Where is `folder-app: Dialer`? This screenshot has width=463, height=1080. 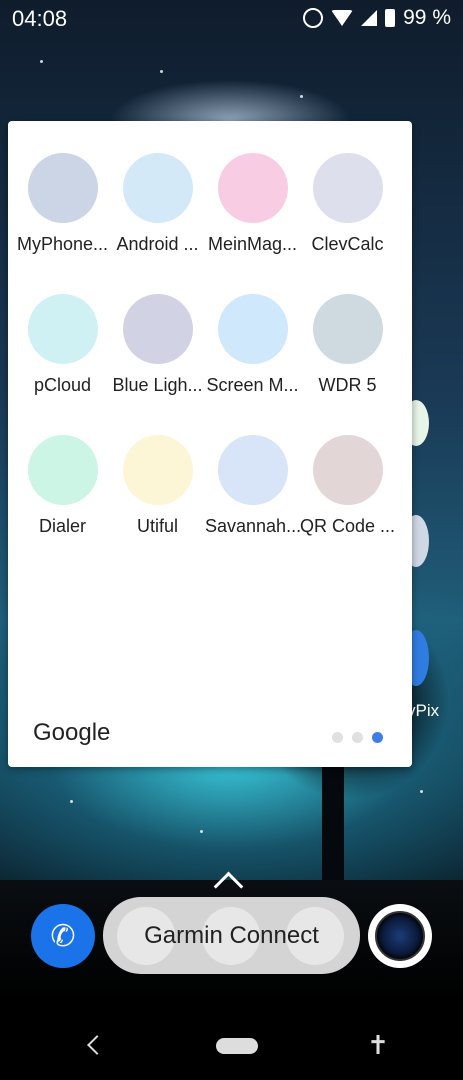 folder-app: Dialer is located at coordinates (62, 486).